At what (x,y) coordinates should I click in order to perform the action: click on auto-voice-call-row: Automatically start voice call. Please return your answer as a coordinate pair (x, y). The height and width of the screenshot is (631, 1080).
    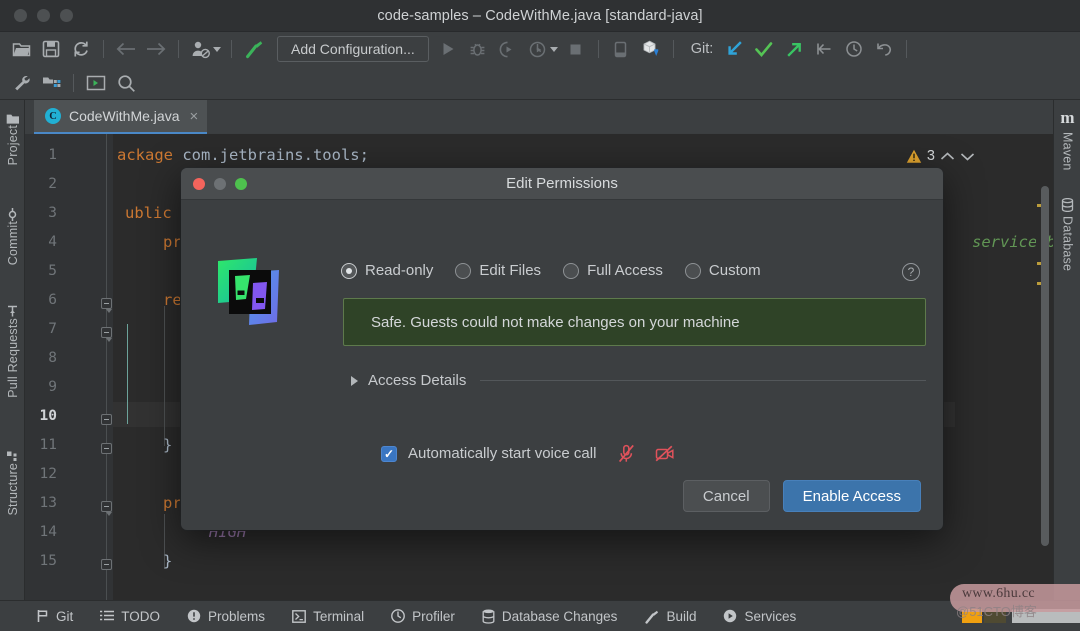
    Looking at the image, I should click on (528, 453).